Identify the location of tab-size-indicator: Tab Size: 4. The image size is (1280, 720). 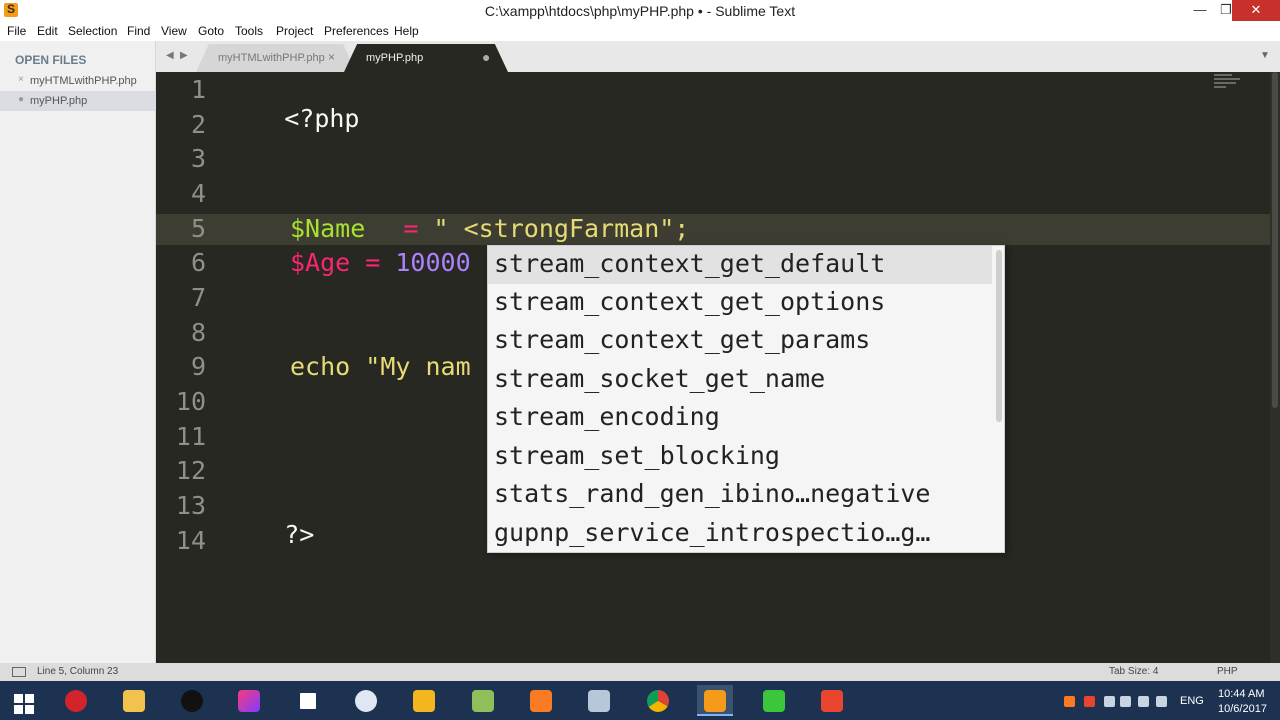
(1133, 671).